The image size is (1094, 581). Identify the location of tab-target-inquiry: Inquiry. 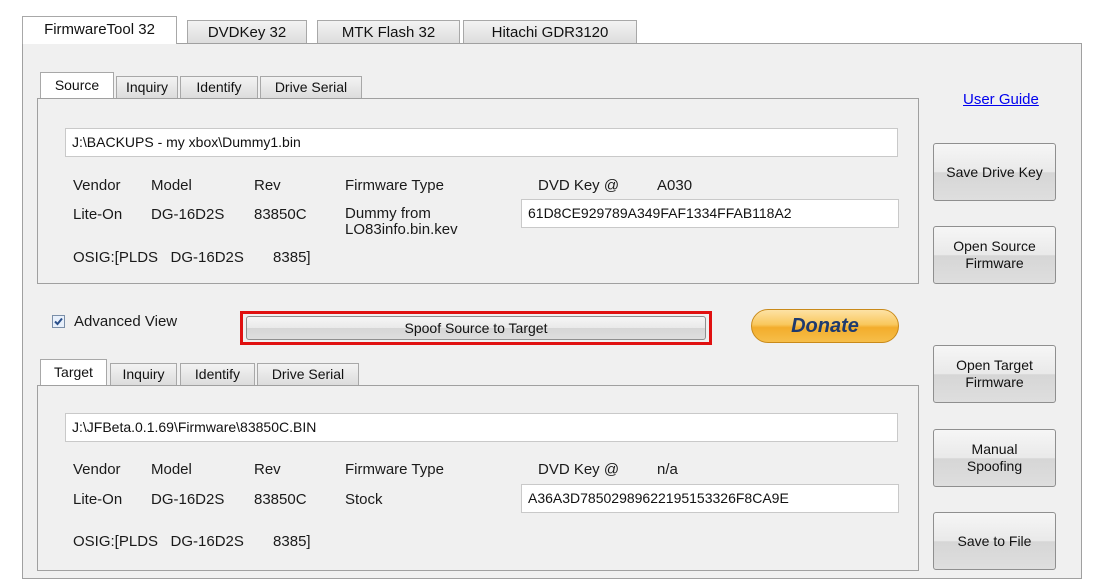
(143, 374).